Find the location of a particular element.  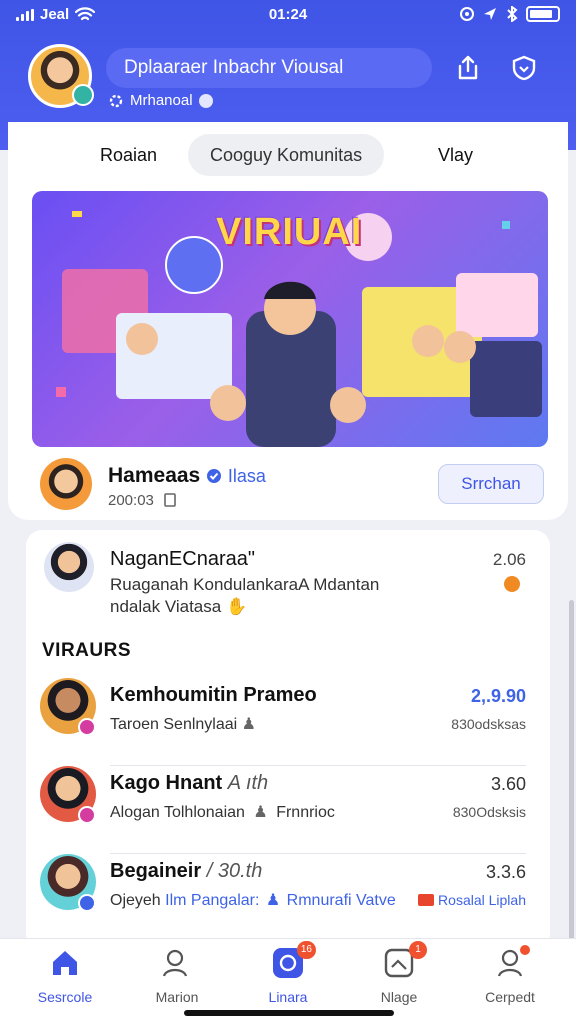

shield-icon is located at coordinates (524, 68).